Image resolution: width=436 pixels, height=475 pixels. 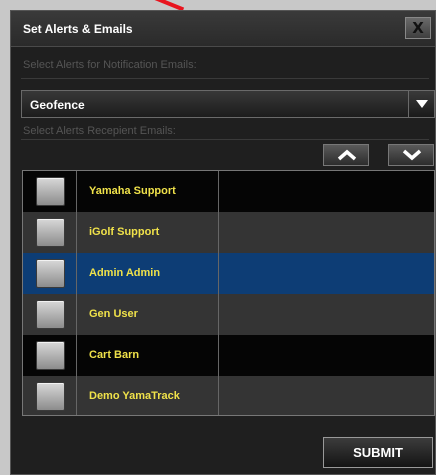 What do you see at coordinates (113, 314) in the screenshot?
I see `recipient-name: Gen User` at bounding box center [113, 314].